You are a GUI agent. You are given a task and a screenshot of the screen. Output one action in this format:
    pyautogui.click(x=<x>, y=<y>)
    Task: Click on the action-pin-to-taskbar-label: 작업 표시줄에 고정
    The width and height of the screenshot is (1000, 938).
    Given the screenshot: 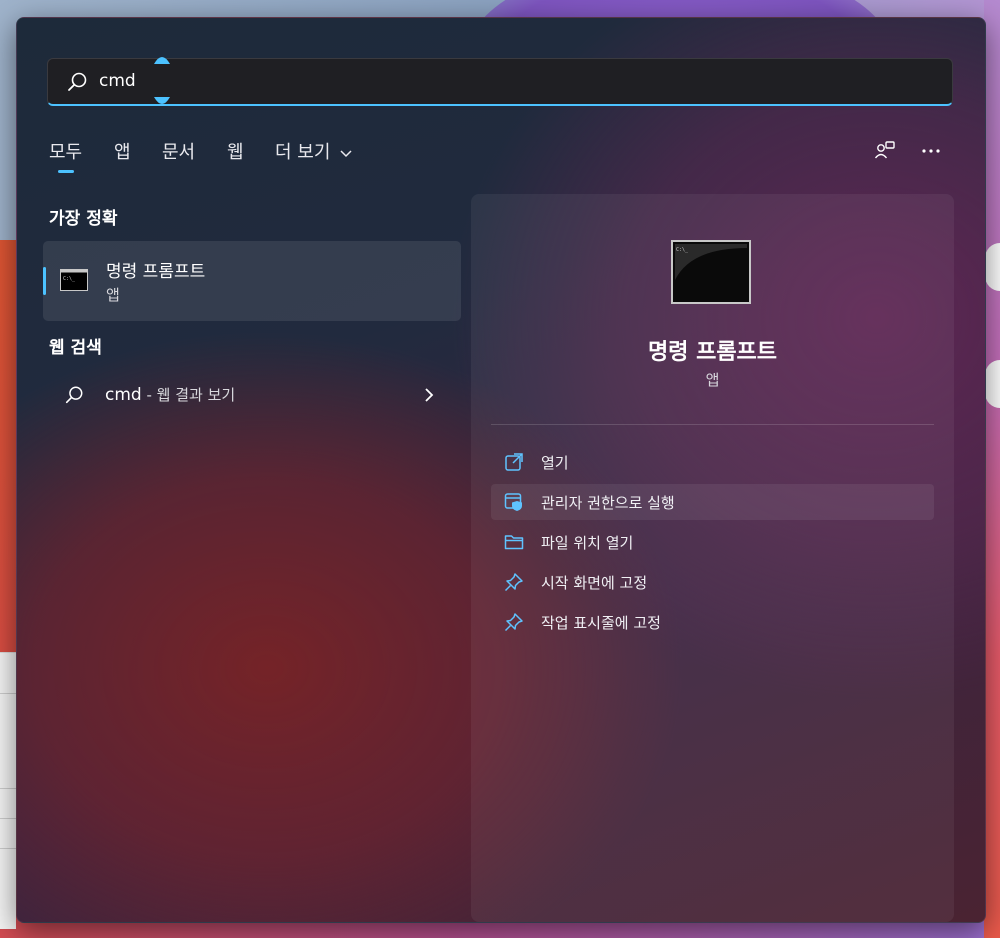 What is the action you would take?
    pyautogui.click(x=601, y=623)
    